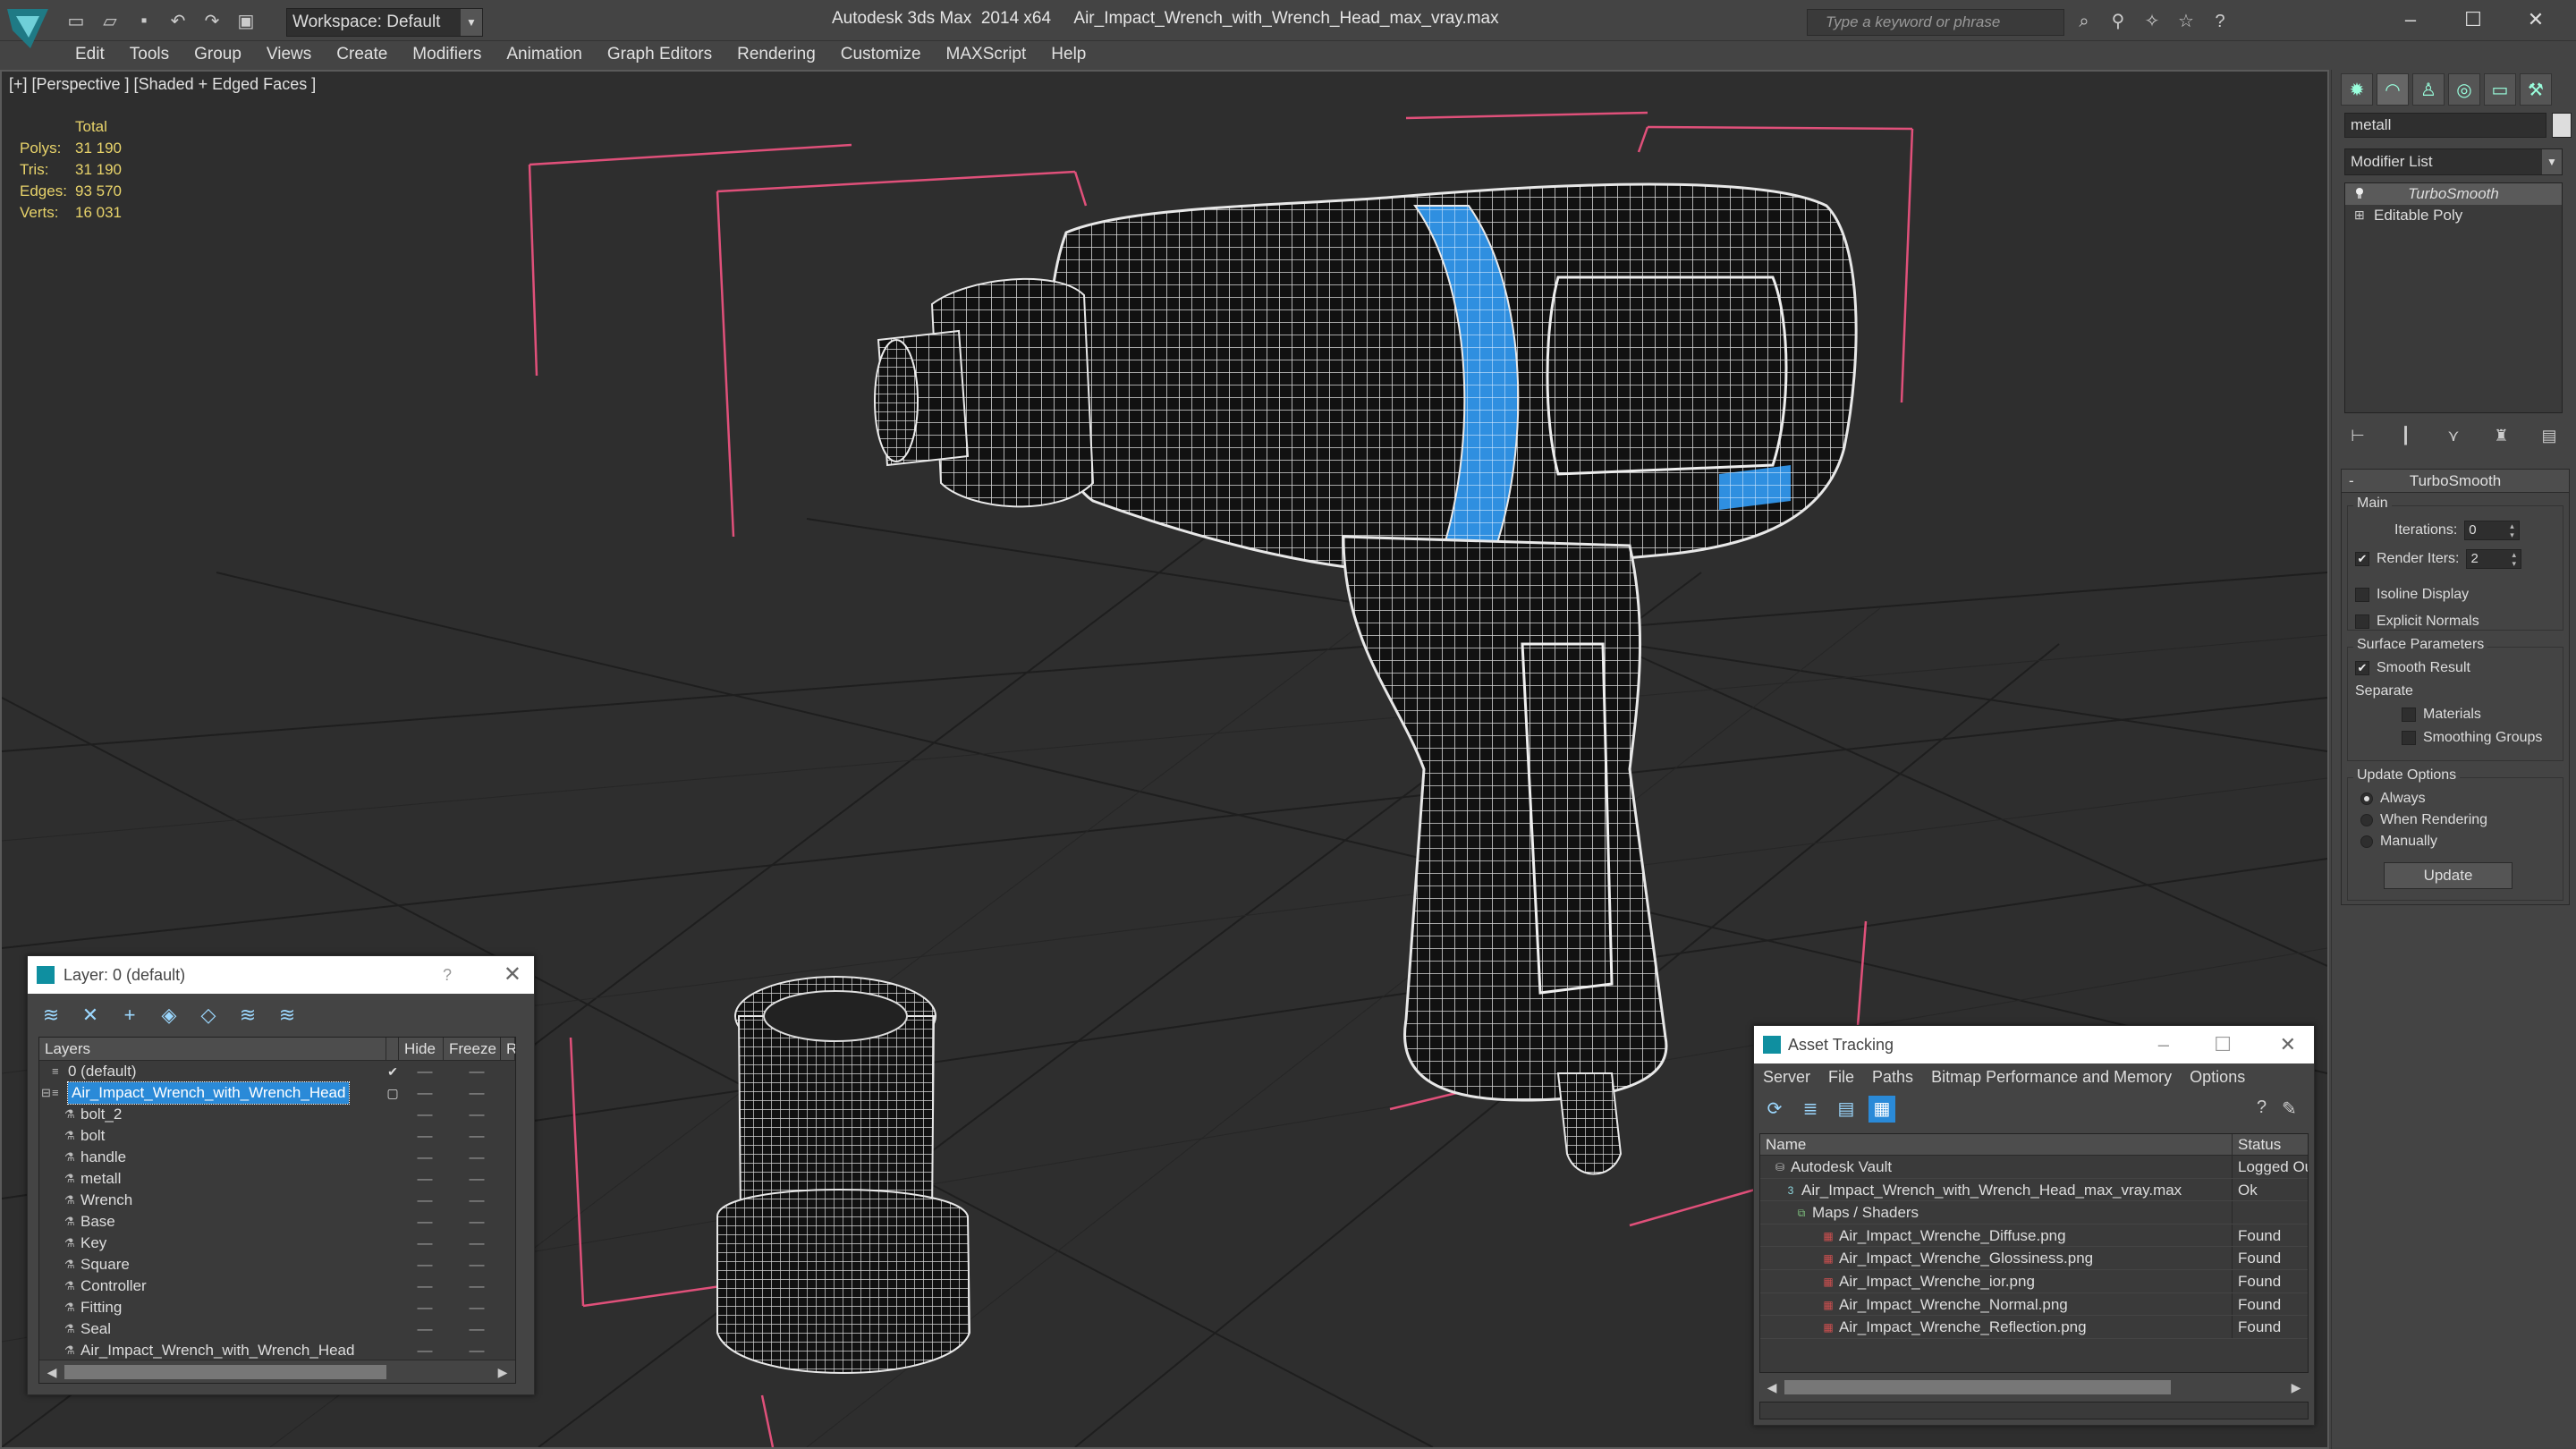 Image resolution: width=2576 pixels, height=1449 pixels. What do you see at coordinates (218, 54) in the screenshot?
I see `menu-group: Group` at bounding box center [218, 54].